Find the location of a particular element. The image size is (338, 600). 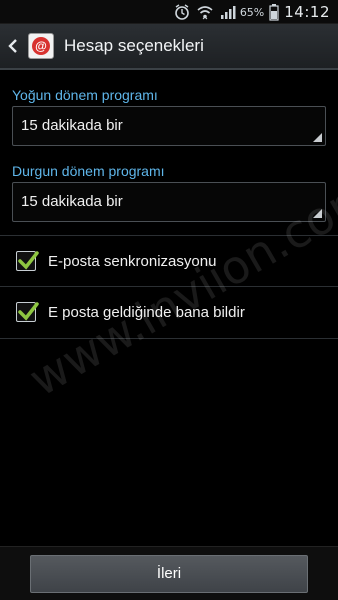

battery-icon is located at coordinates (274, 12).